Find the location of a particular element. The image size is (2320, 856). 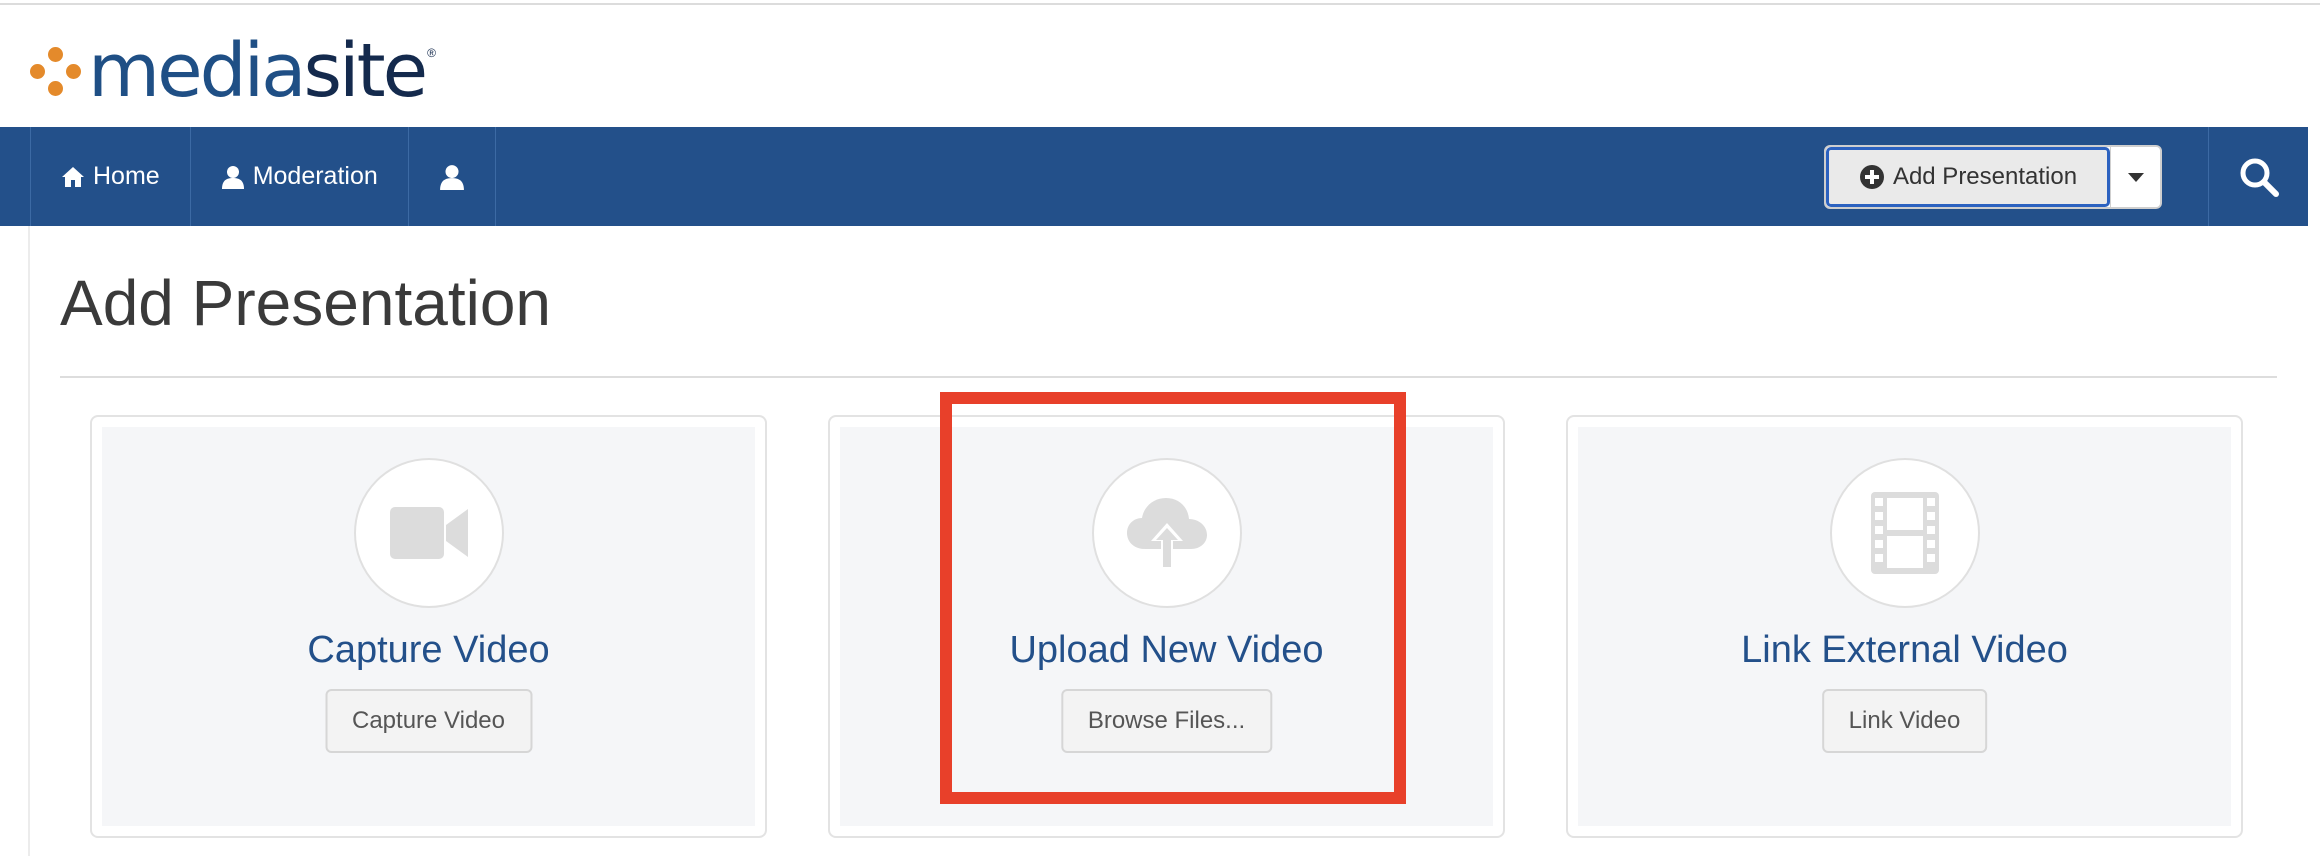

add-presentation-button: Add Presentation is located at coordinates (1968, 177).